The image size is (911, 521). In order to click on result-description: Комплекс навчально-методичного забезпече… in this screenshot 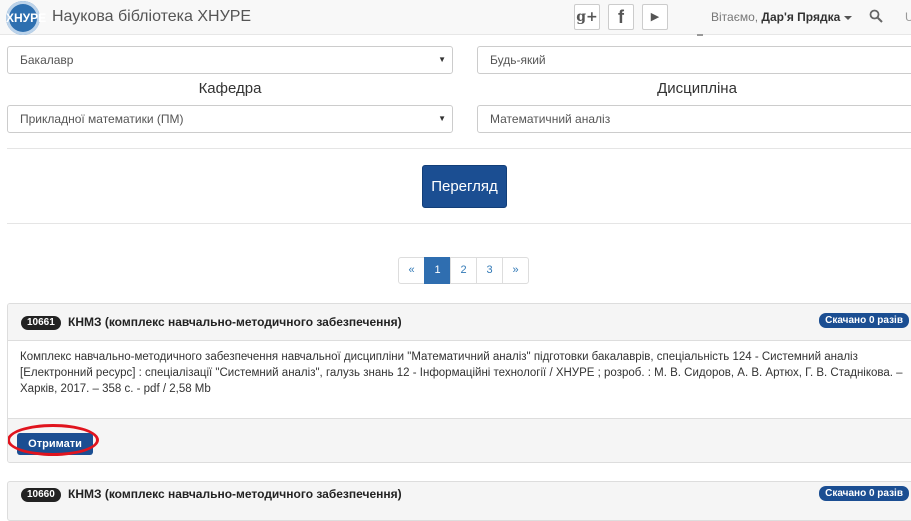, I will do `click(461, 373)`.